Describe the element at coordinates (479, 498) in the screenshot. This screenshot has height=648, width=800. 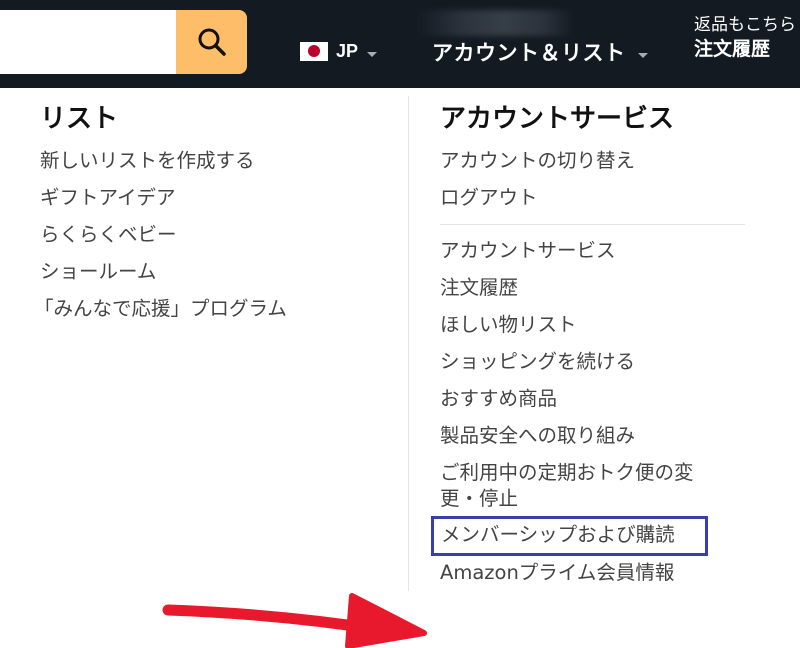
I see `subscribe-save-line2: 更・停止` at that location.